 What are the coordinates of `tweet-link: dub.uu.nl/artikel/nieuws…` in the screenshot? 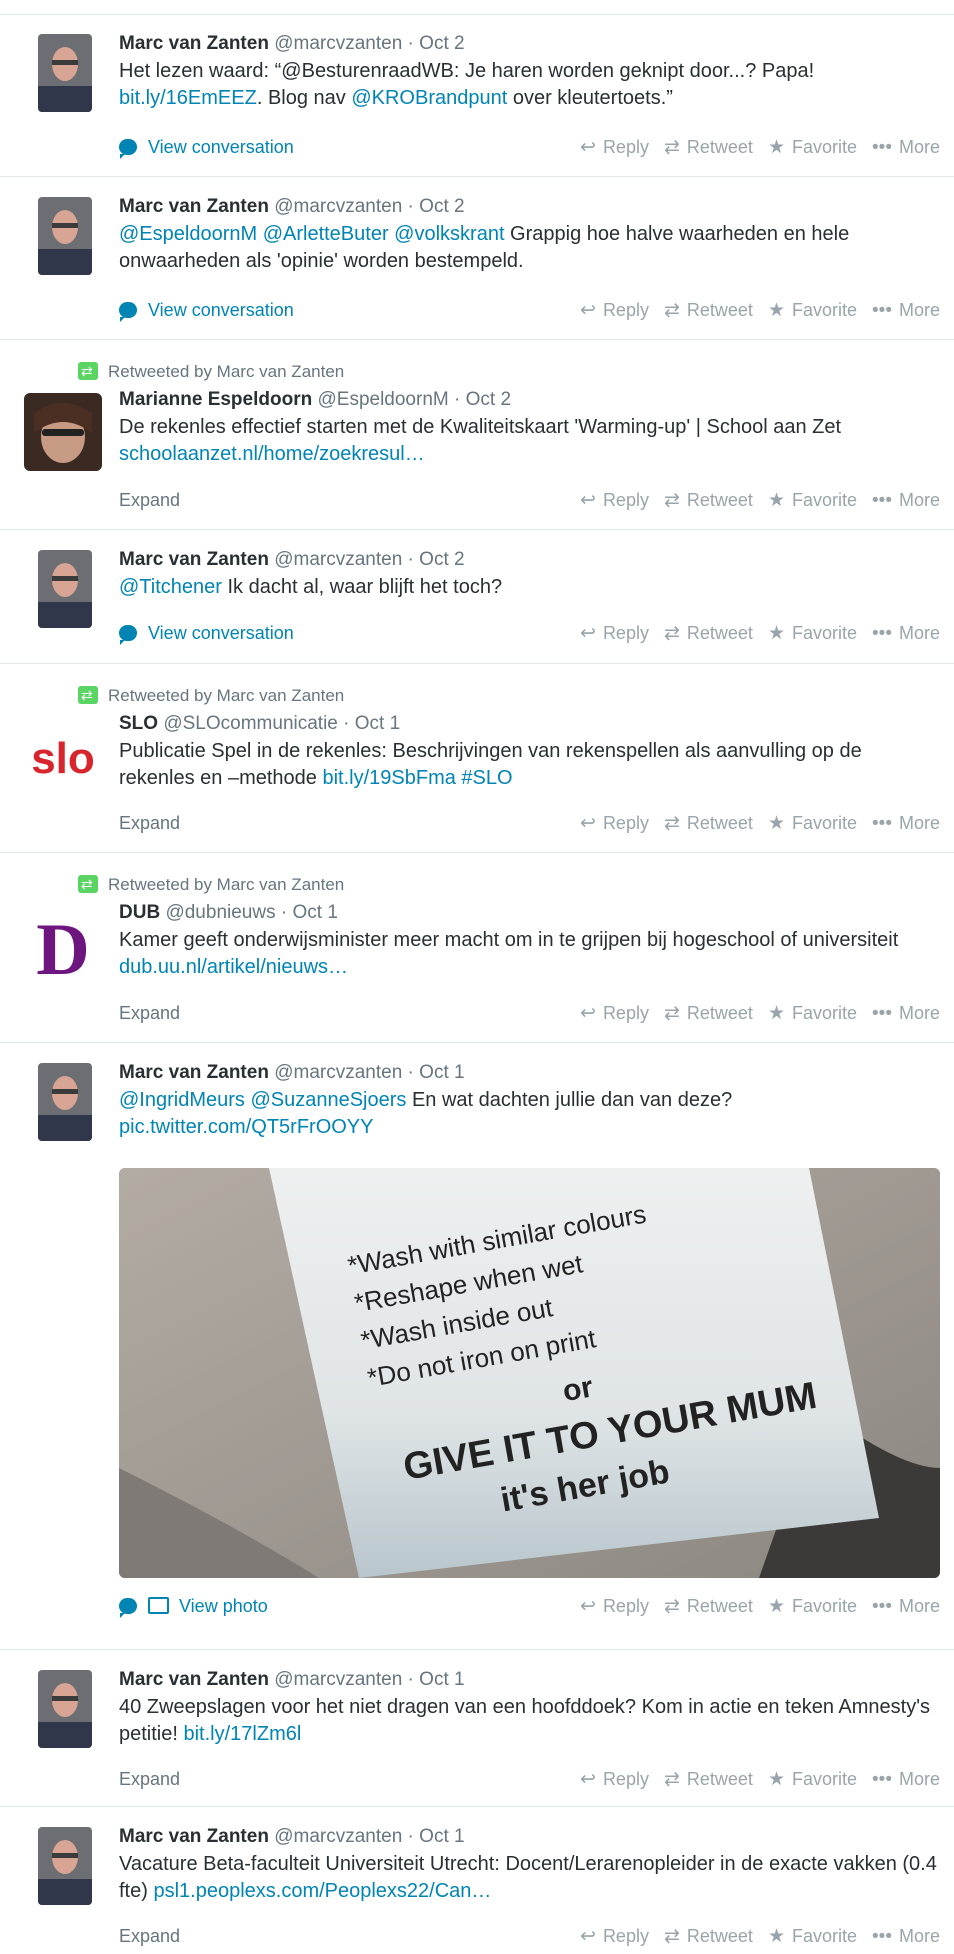 It's located at (233, 967).